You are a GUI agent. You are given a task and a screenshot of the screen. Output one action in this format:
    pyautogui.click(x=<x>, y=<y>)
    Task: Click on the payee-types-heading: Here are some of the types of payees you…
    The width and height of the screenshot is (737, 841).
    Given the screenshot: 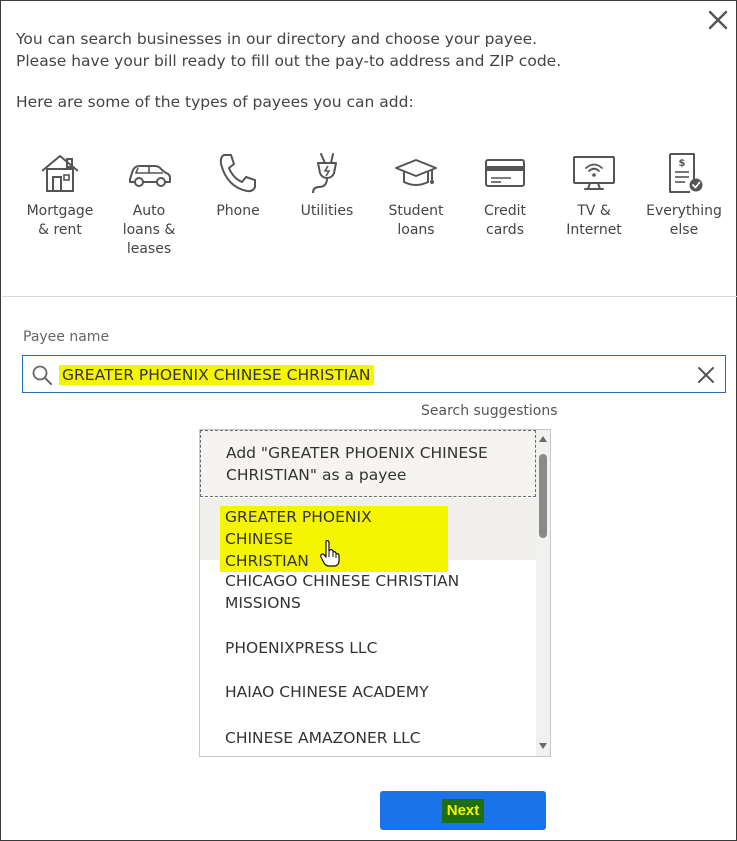 What is the action you would take?
    pyautogui.click(x=215, y=102)
    